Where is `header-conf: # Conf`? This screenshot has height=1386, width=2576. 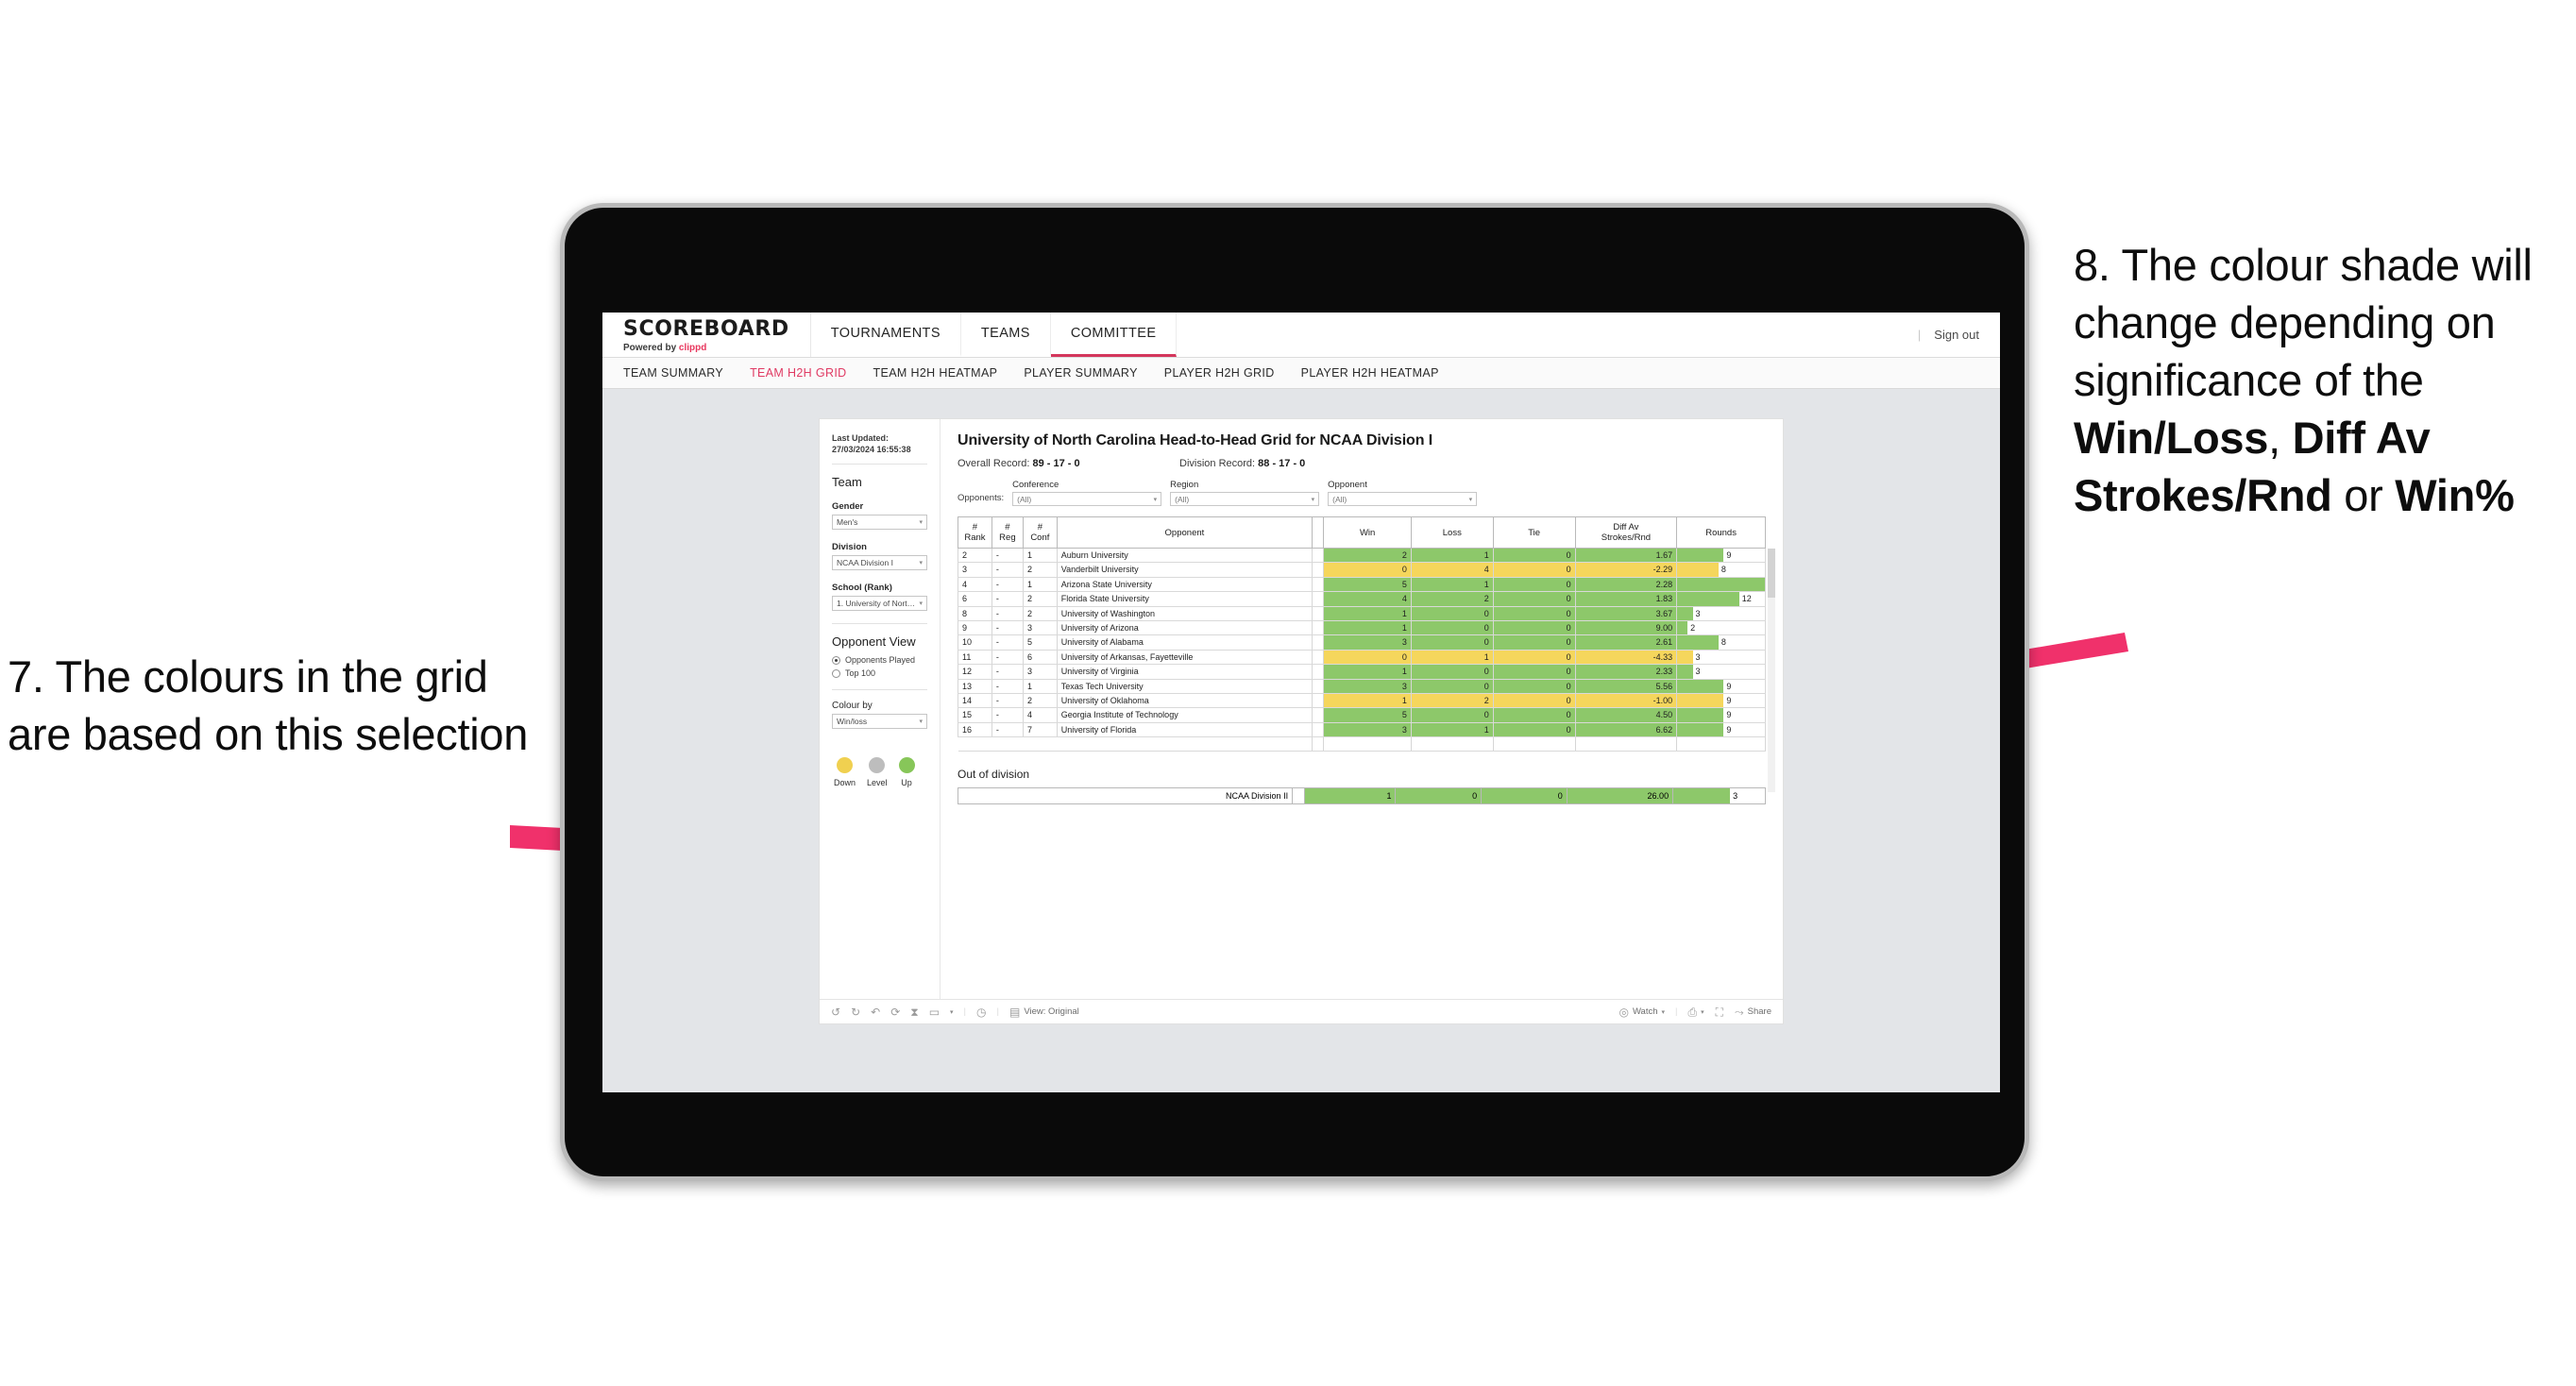
header-conf: # Conf is located at coordinates (1040, 533).